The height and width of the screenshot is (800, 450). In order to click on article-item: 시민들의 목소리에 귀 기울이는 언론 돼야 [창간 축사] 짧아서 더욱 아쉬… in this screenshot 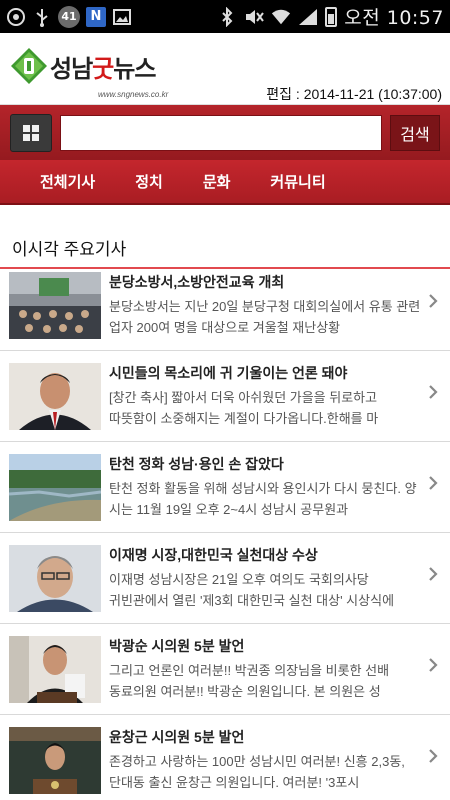, I will do `click(225, 396)`.